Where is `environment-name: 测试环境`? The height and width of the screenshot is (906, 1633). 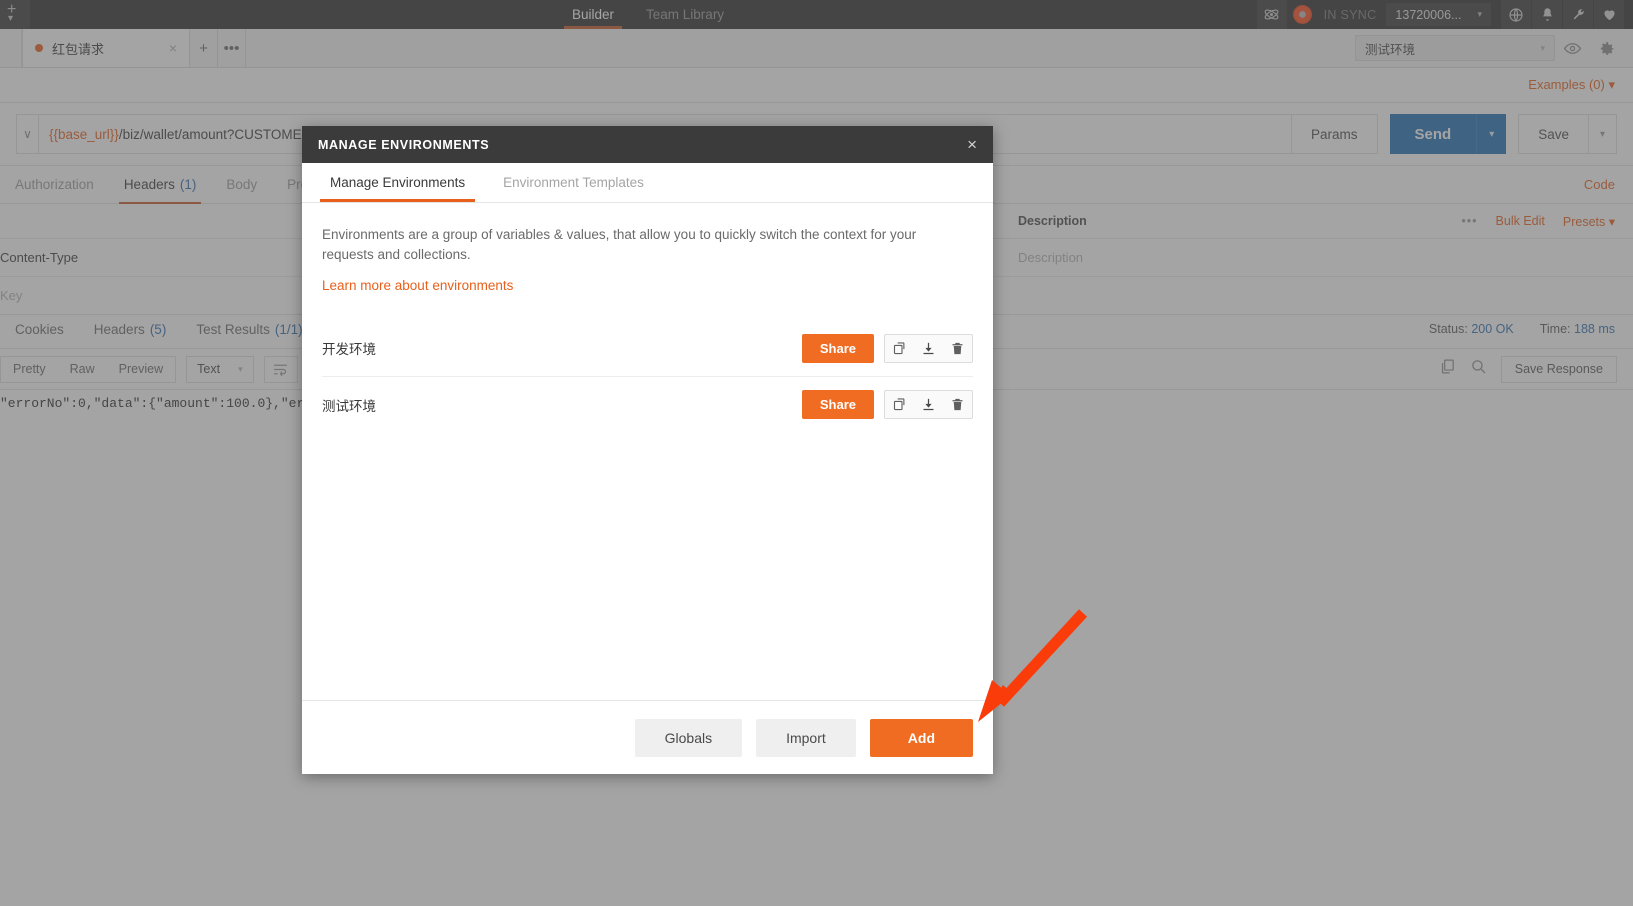
environment-name: 测试环境 is located at coordinates (349, 406).